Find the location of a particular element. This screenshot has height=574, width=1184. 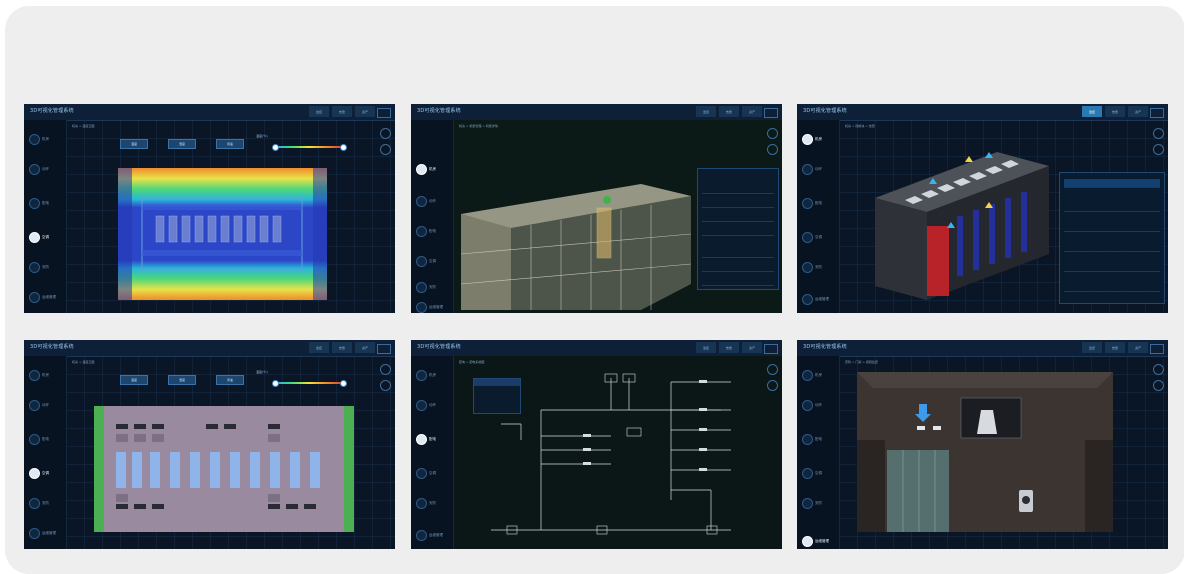

alarm-list-panel is located at coordinates (1112, 238).